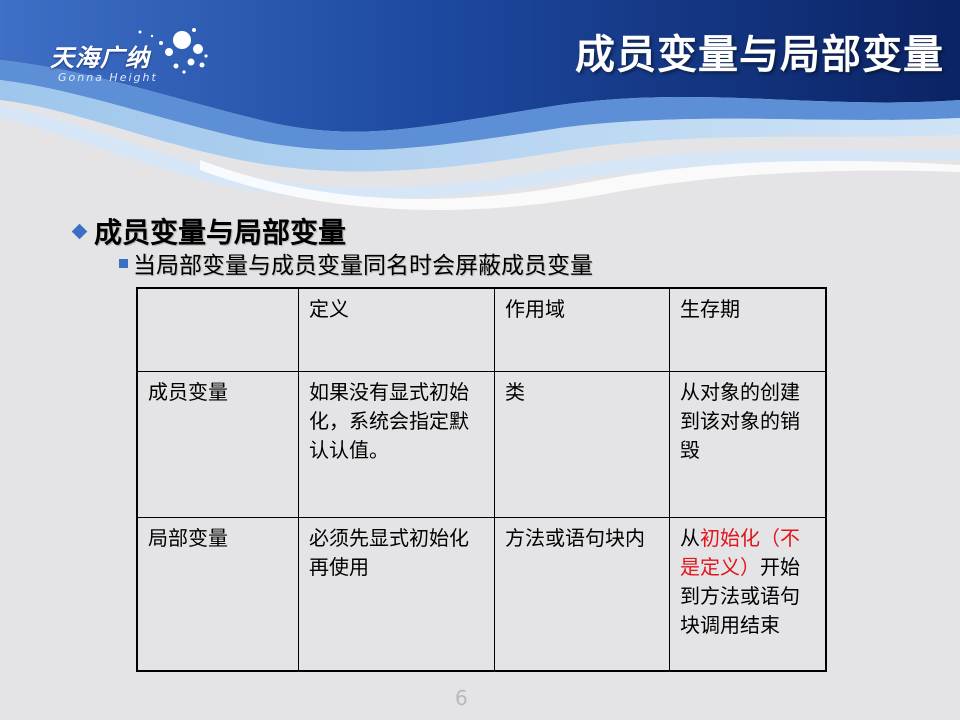  Describe the element at coordinates (396, 329) in the screenshot. I see `header-cell-definition: 定义` at that location.